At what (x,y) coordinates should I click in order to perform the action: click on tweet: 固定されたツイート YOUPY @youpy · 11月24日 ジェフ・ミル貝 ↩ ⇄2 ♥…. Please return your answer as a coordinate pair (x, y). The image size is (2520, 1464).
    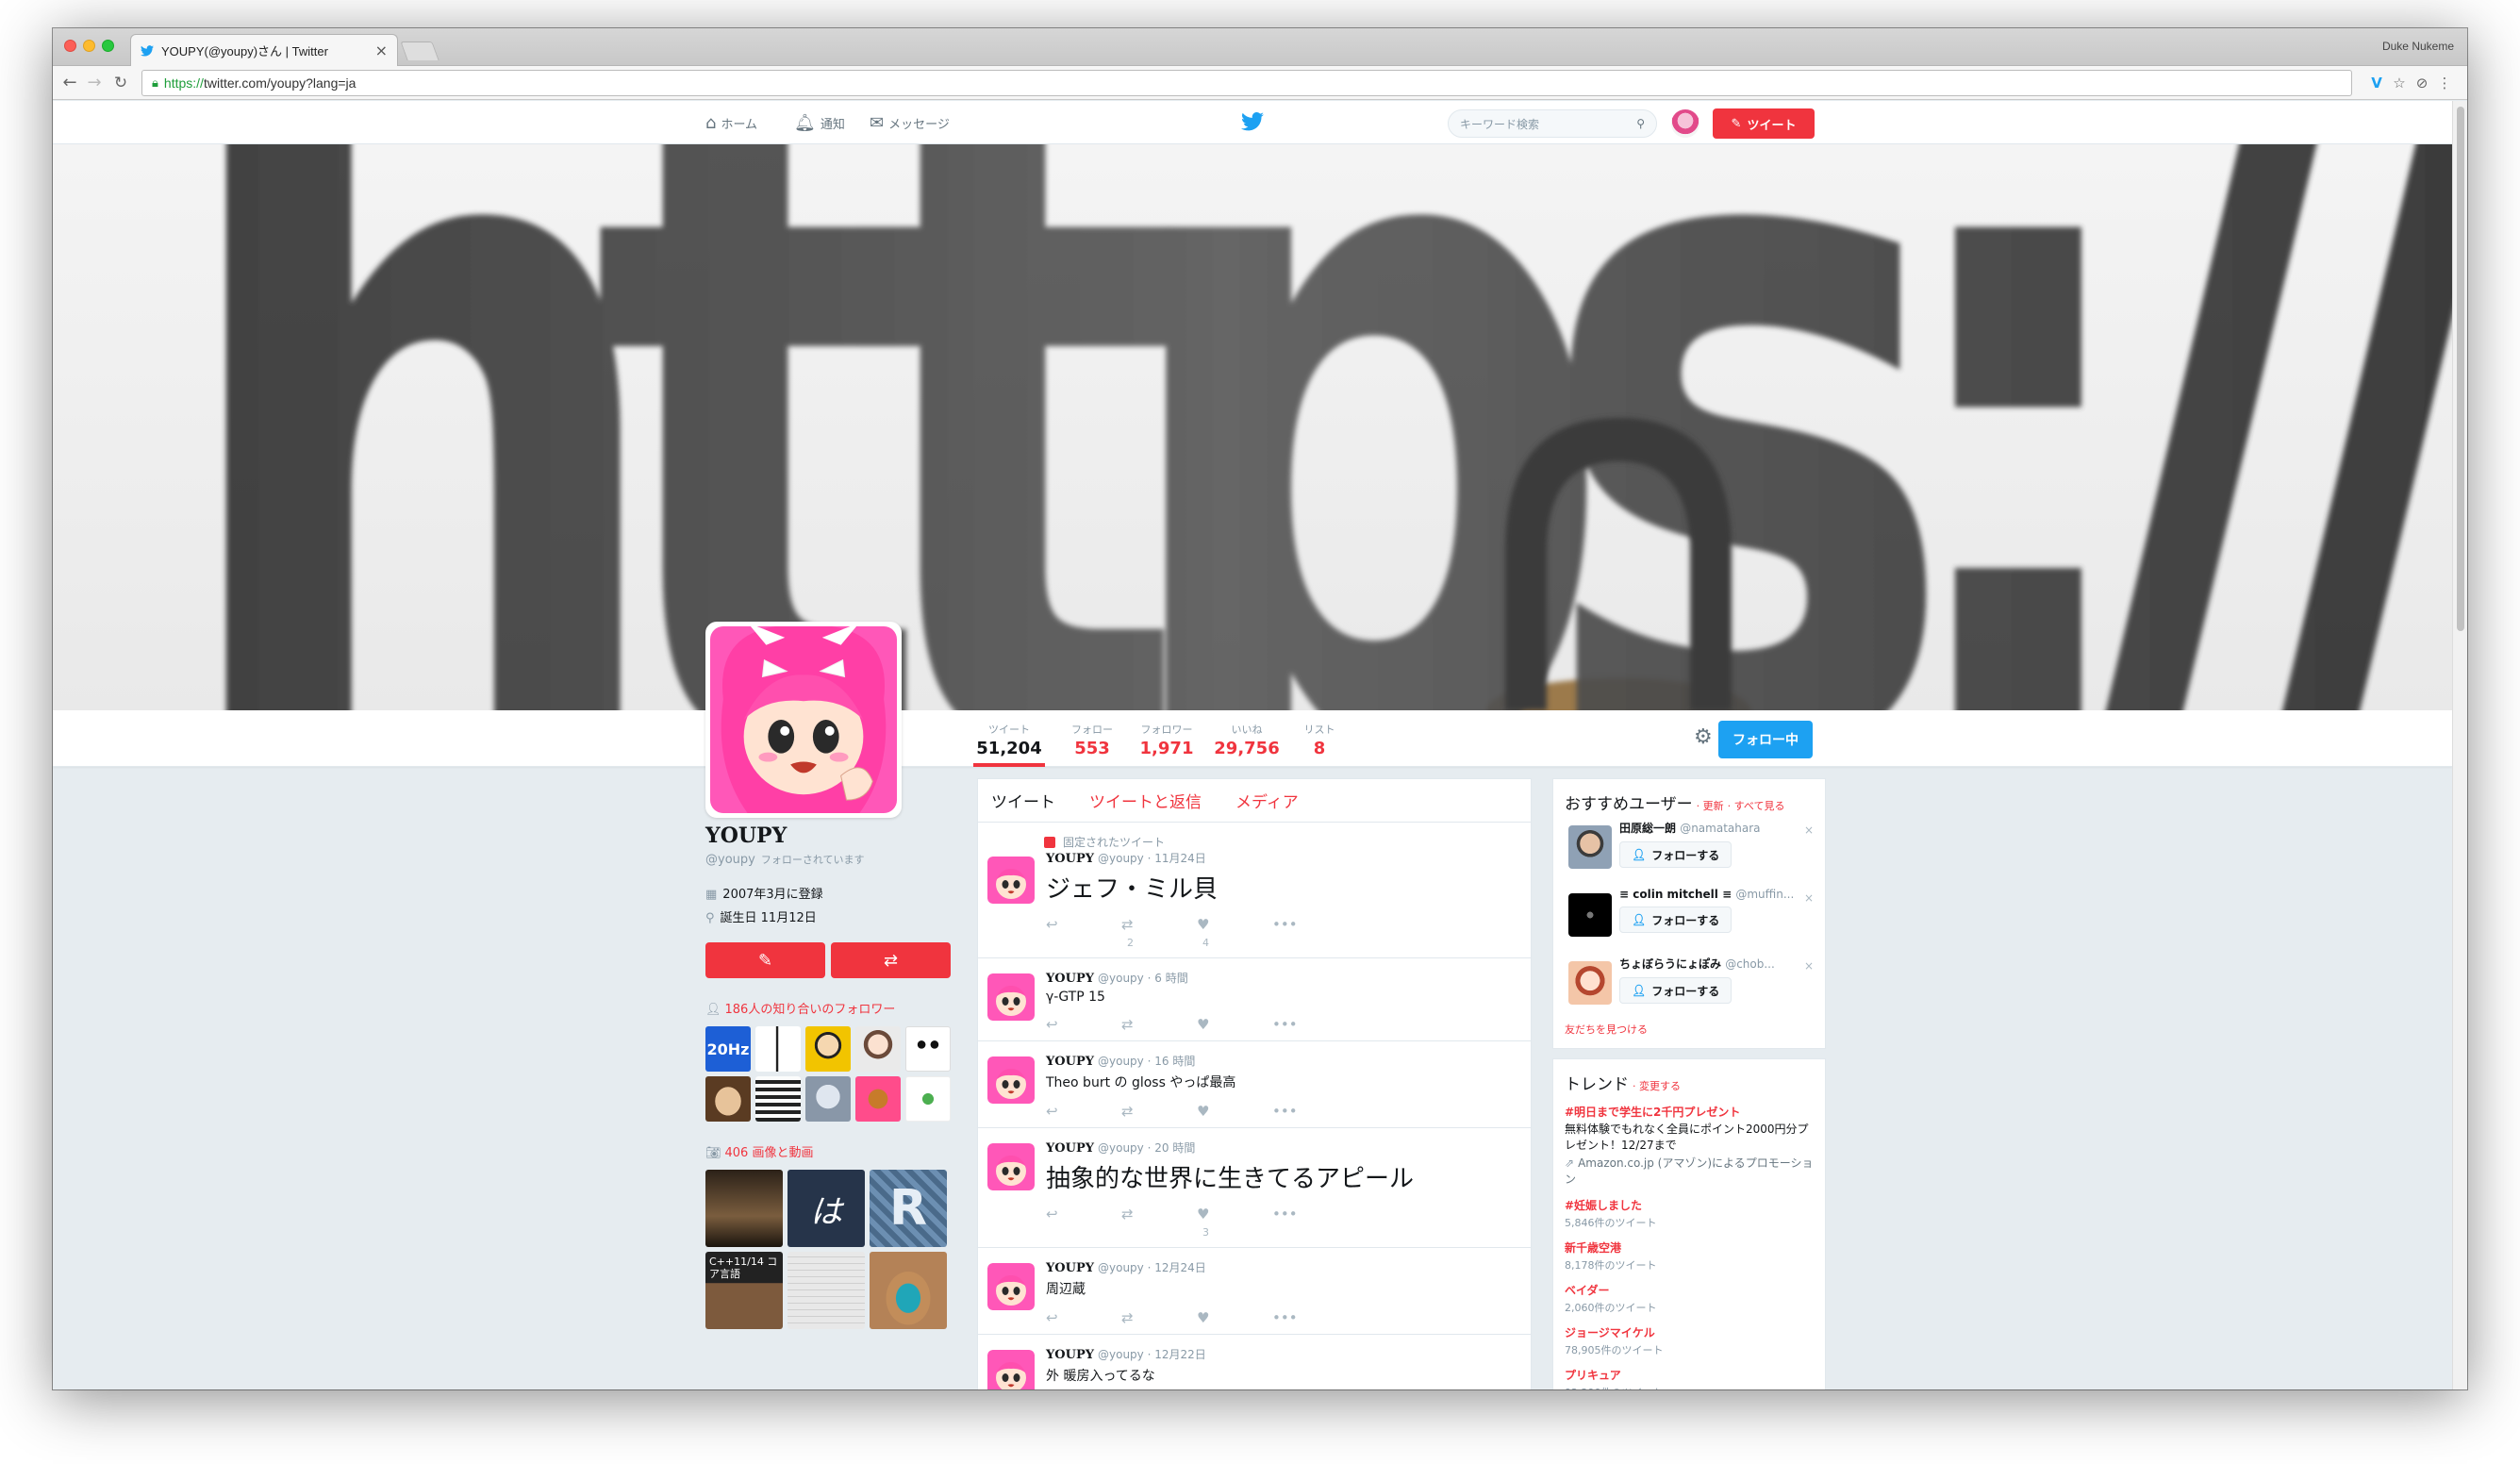
    Looking at the image, I should click on (1255, 890).